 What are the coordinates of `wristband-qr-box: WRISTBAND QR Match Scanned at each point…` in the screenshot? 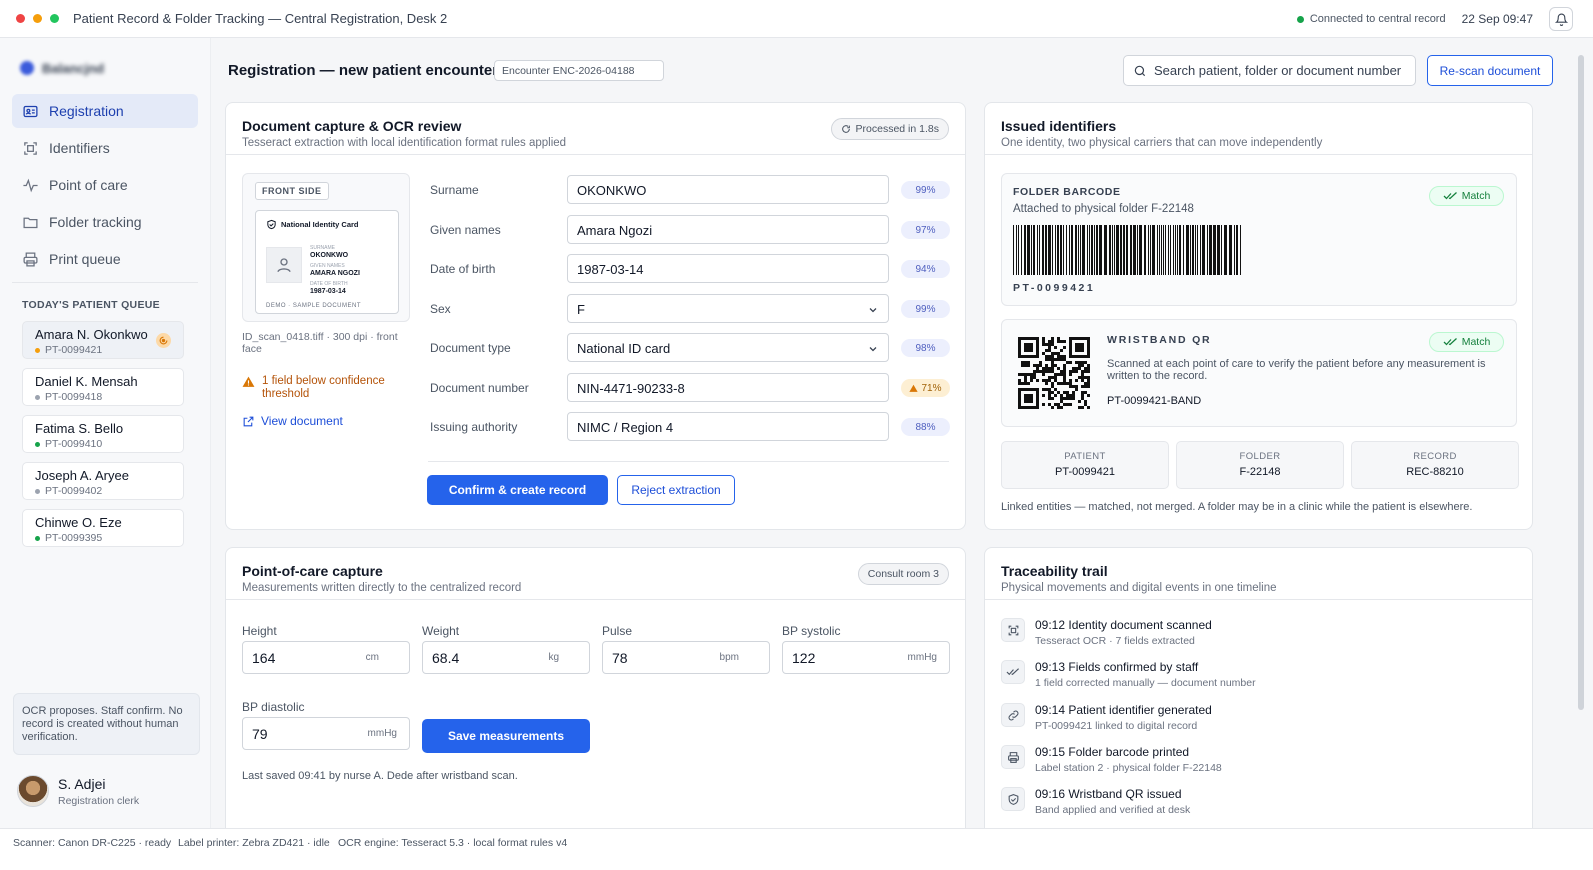 It's located at (1259, 373).